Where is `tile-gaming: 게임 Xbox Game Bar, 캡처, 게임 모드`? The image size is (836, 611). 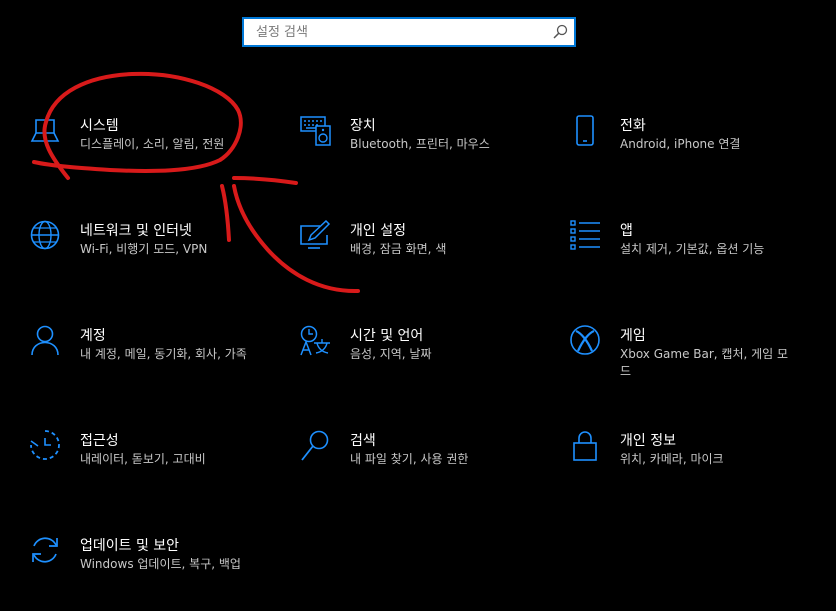 tile-gaming: 게임 Xbox Game Bar, 캡처, 게임 모드 is located at coordinates (680, 352).